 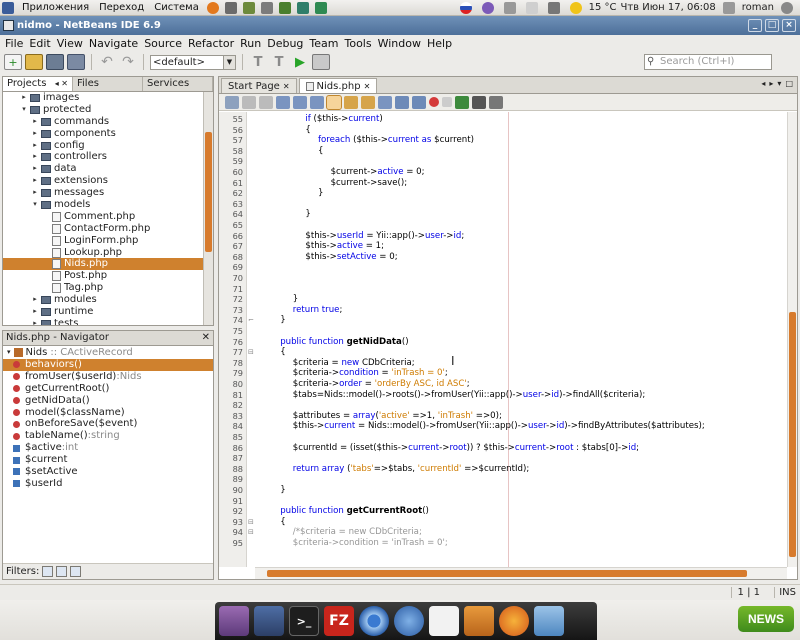 What do you see at coordinates (108, 193) in the screenshot?
I see `tree-folder: ▸ messages` at bounding box center [108, 193].